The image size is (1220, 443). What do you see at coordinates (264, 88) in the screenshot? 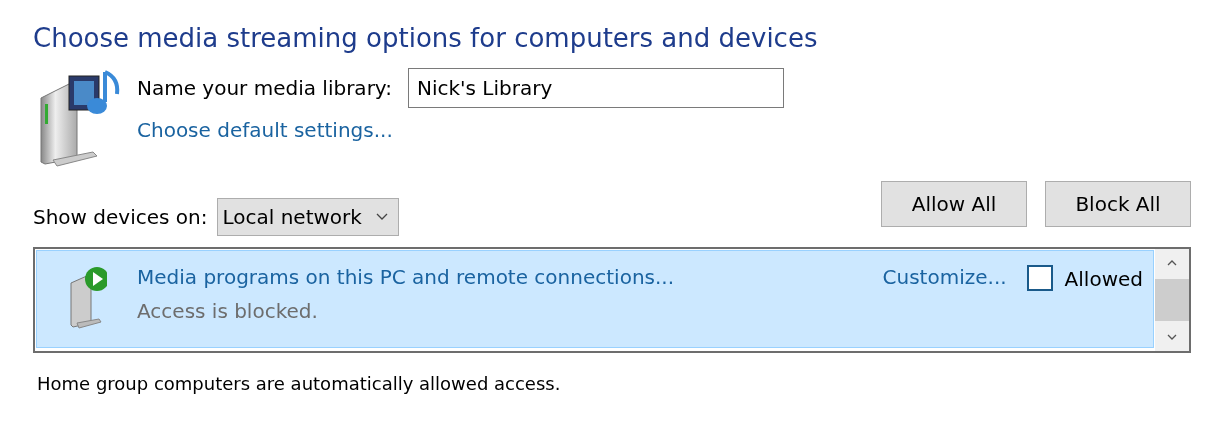
I see `library-name-label: Name your media library:` at bounding box center [264, 88].